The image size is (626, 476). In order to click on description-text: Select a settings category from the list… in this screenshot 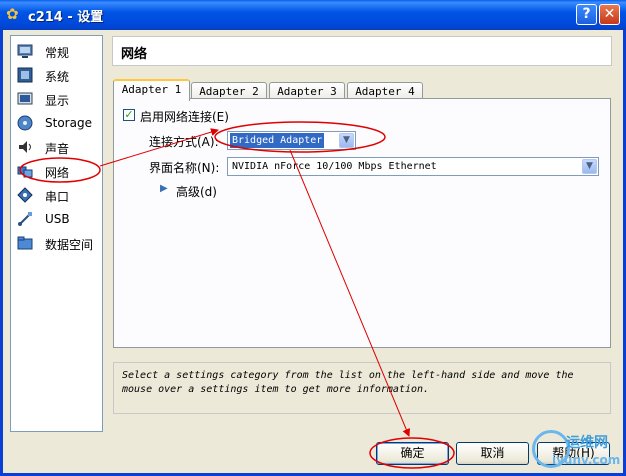, I will do `click(348, 382)`.